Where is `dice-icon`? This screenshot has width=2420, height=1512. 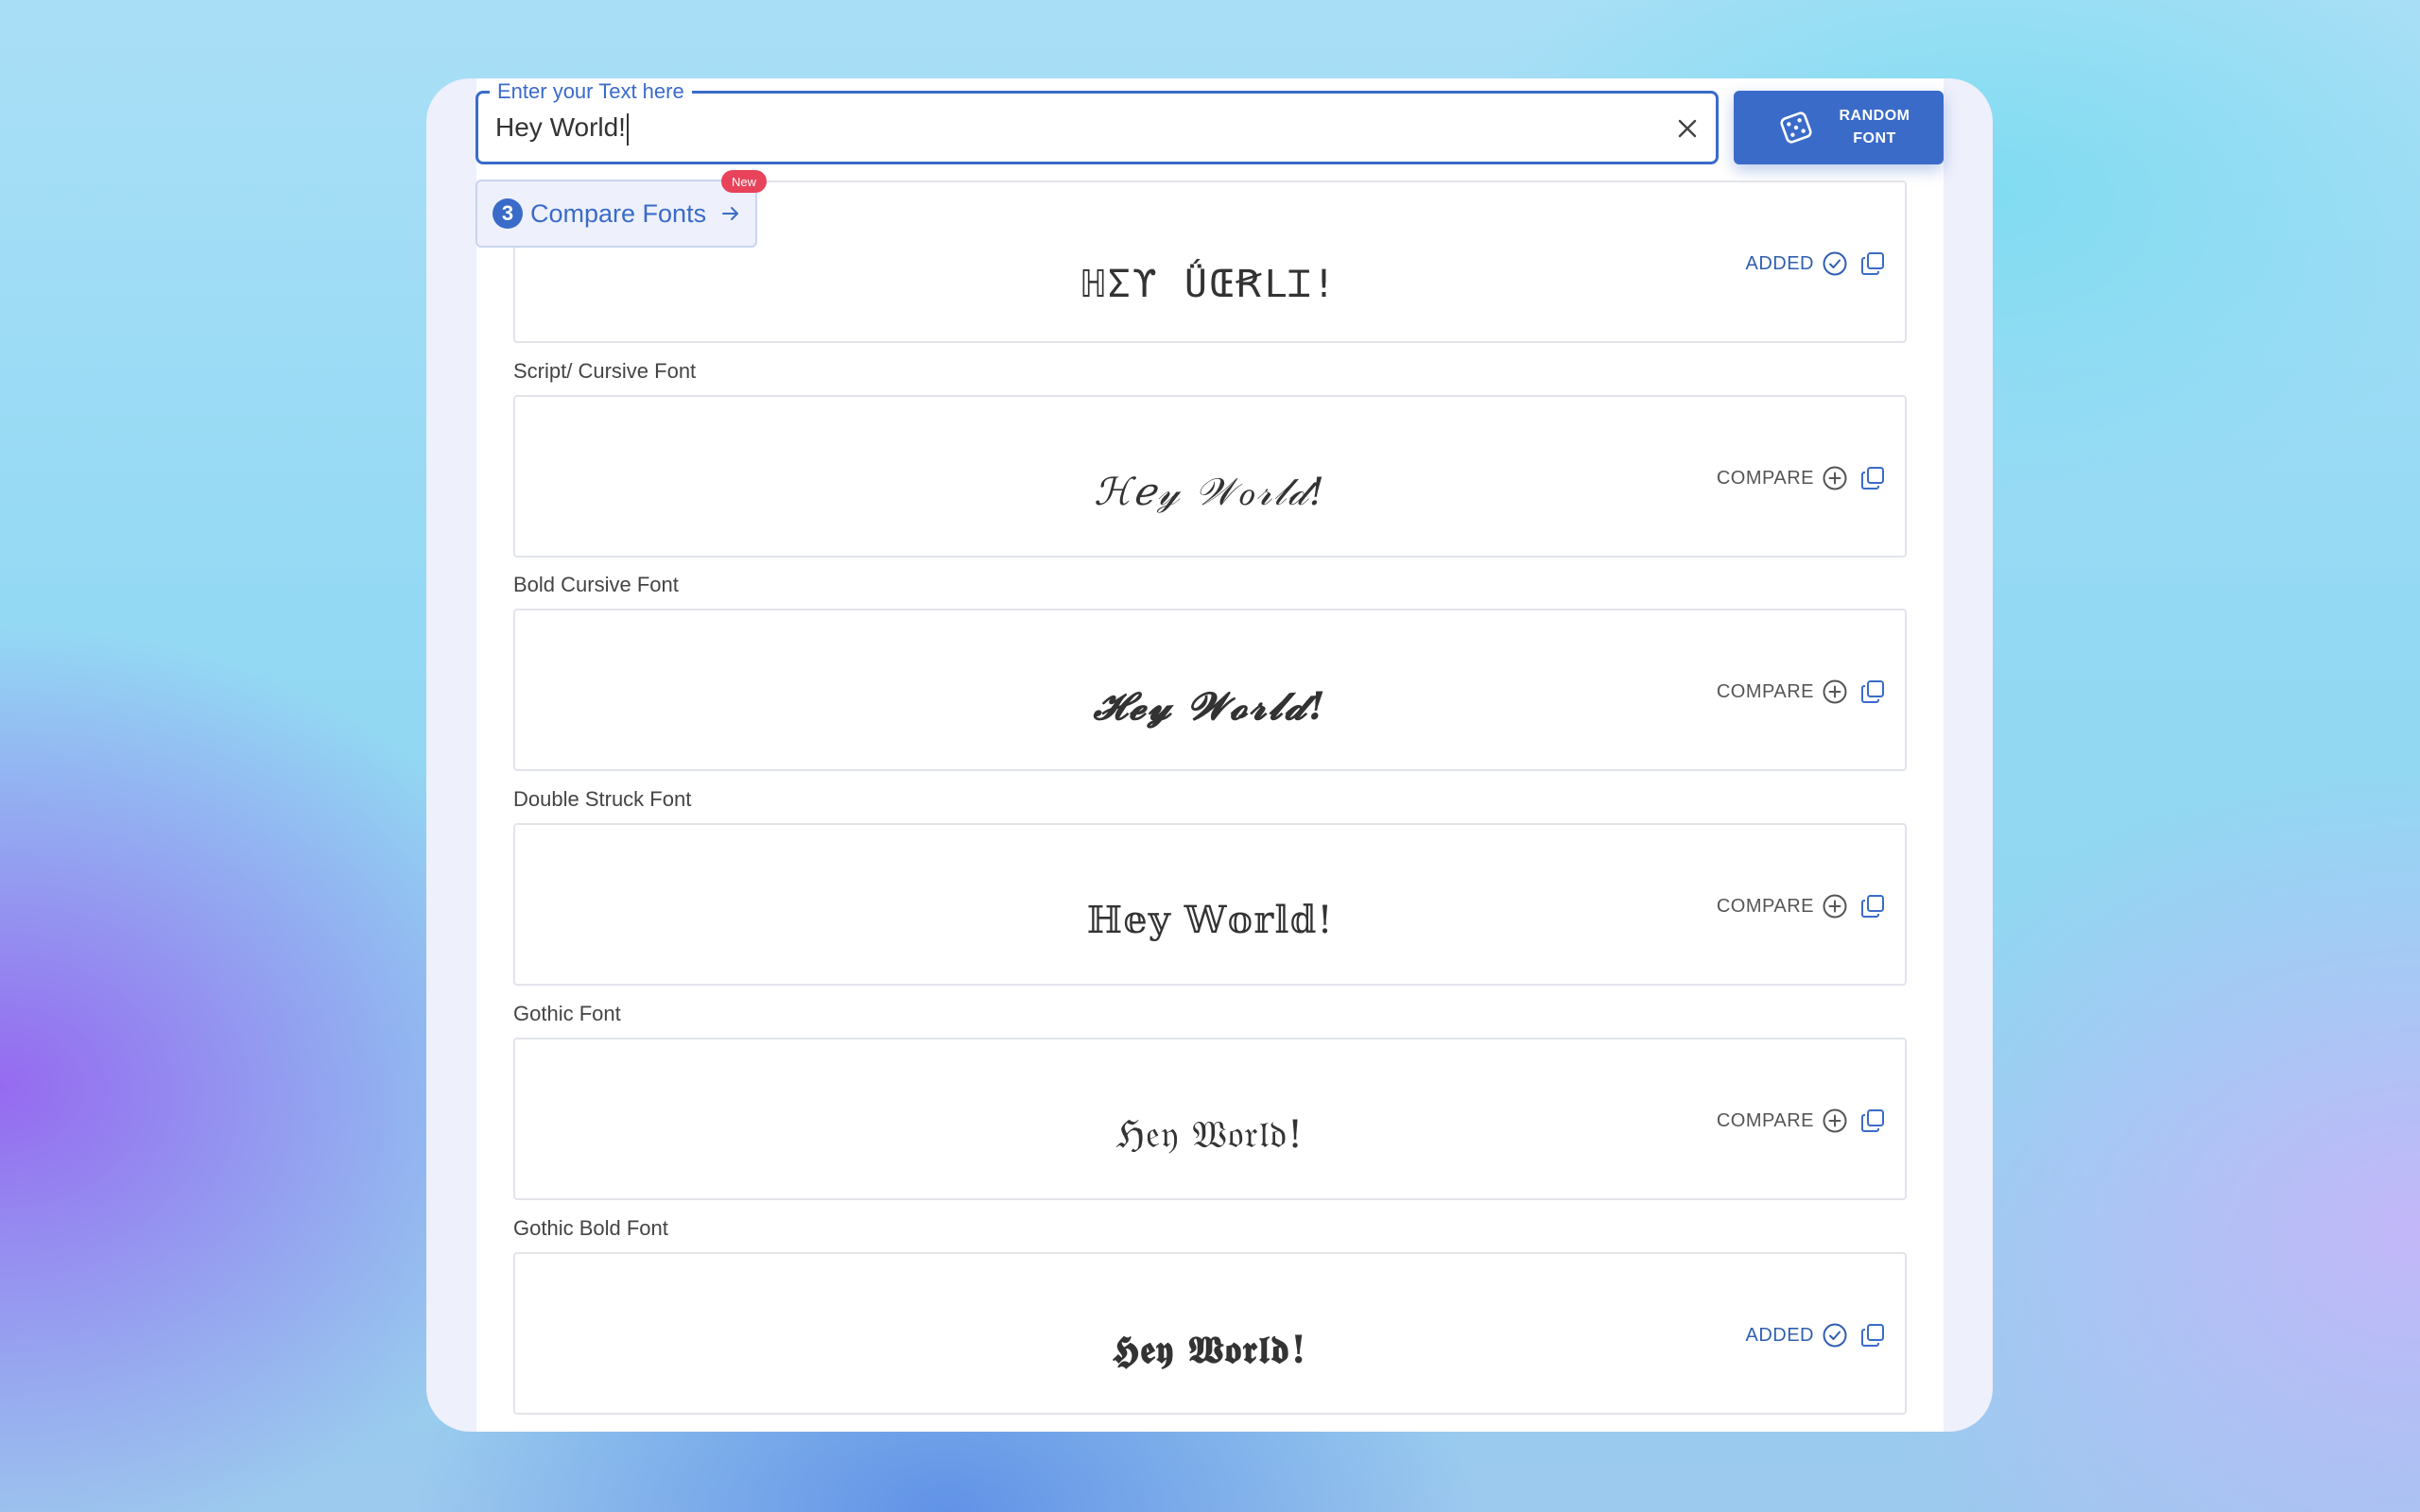
dice-icon is located at coordinates (1796, 128).